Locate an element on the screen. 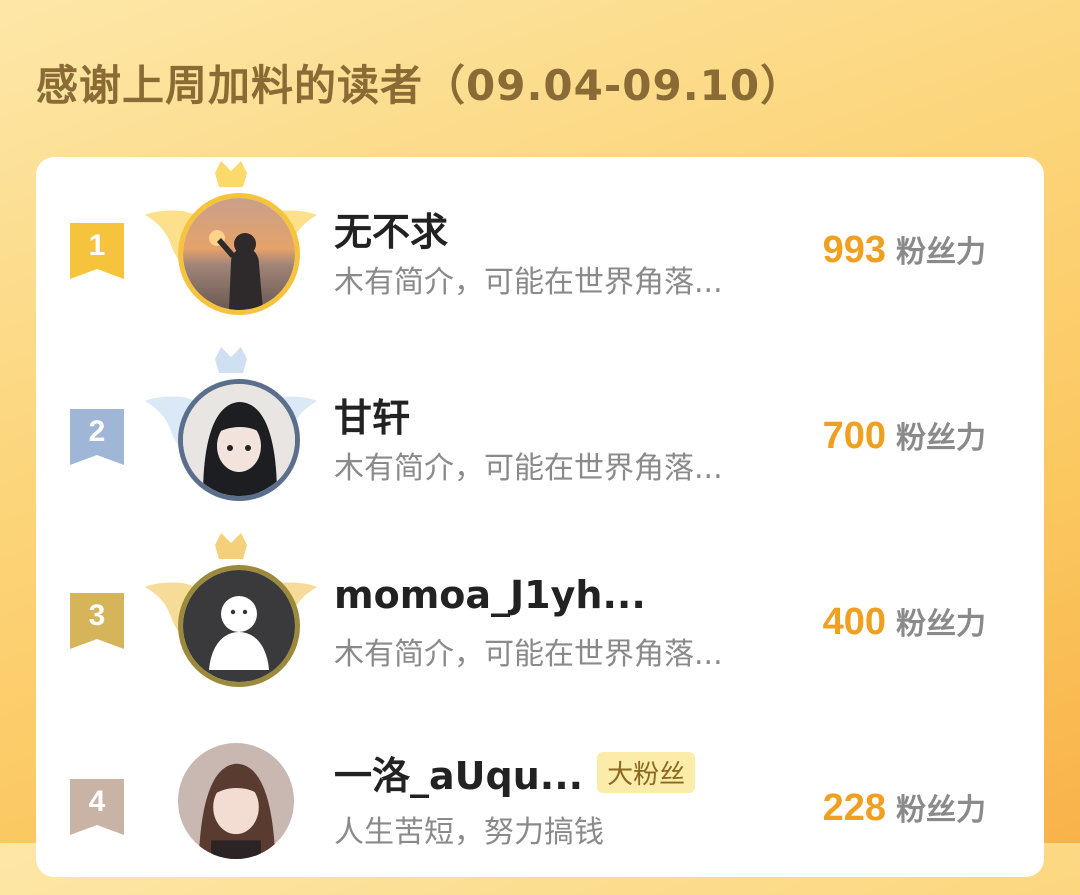 Image resolution: width=1080 pixels, height=895 pixels. reader-name: 甘轩 is located at coordinates (372, 414).